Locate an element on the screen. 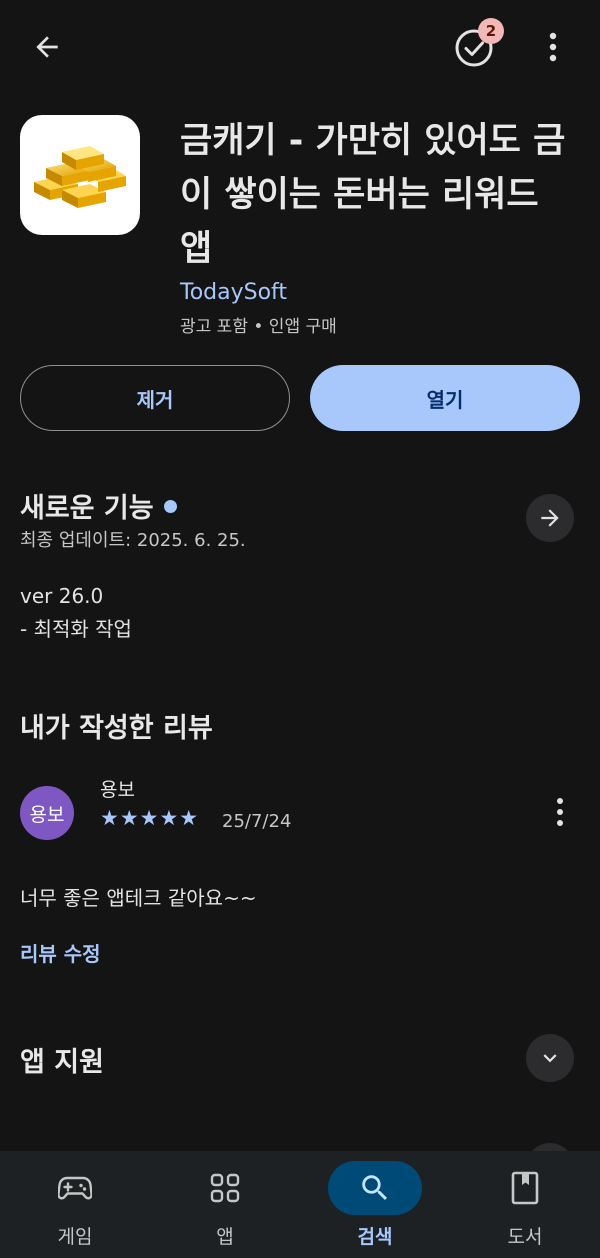 The height and width of the screenshot is (1258, 600). nav-label: 앱 is located at coordinates (225, 1237).